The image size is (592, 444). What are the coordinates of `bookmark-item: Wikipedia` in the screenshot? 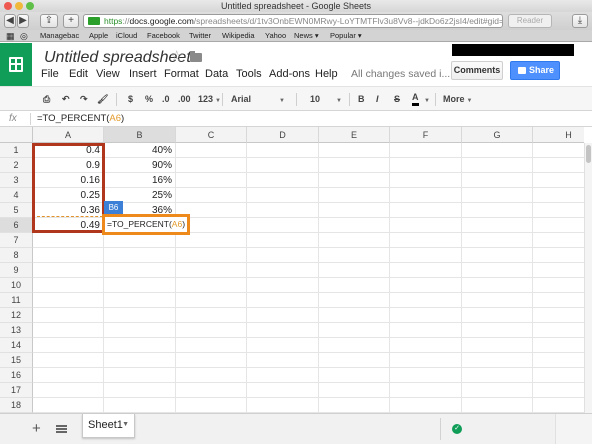 It's located at (238, 36).